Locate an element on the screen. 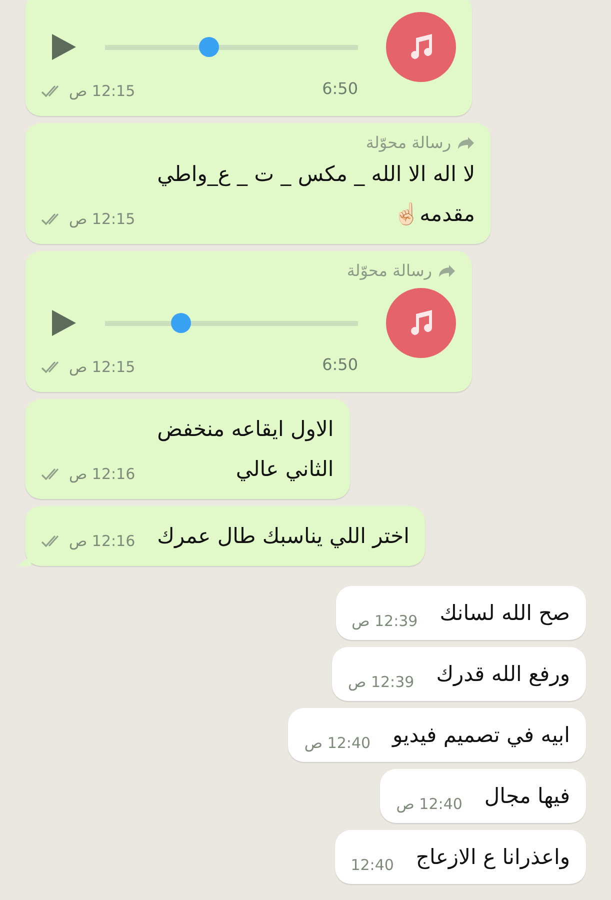 This screenshot has height=900, width=611. message-text: فيها مجال is located at coordinates (527, 796).